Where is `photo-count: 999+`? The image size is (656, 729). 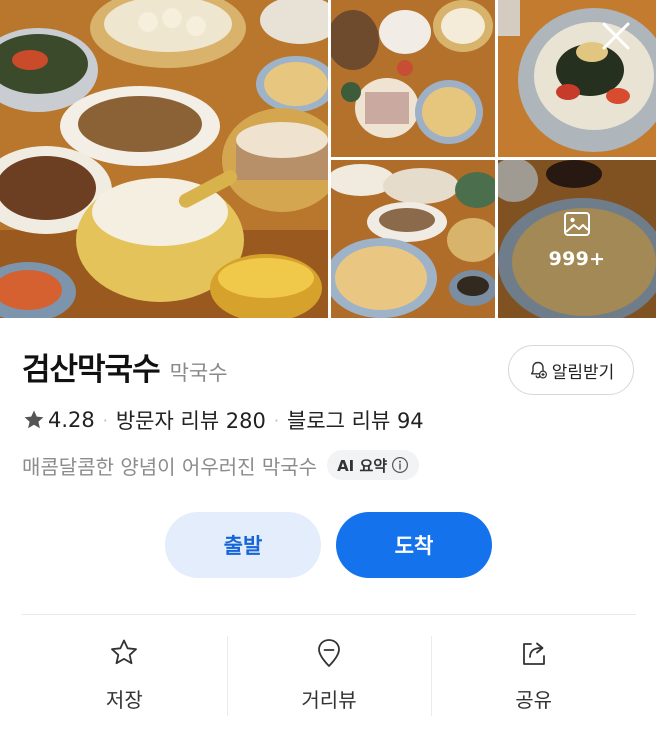
photo-count: 999+ is located at coordinates (577, 259).